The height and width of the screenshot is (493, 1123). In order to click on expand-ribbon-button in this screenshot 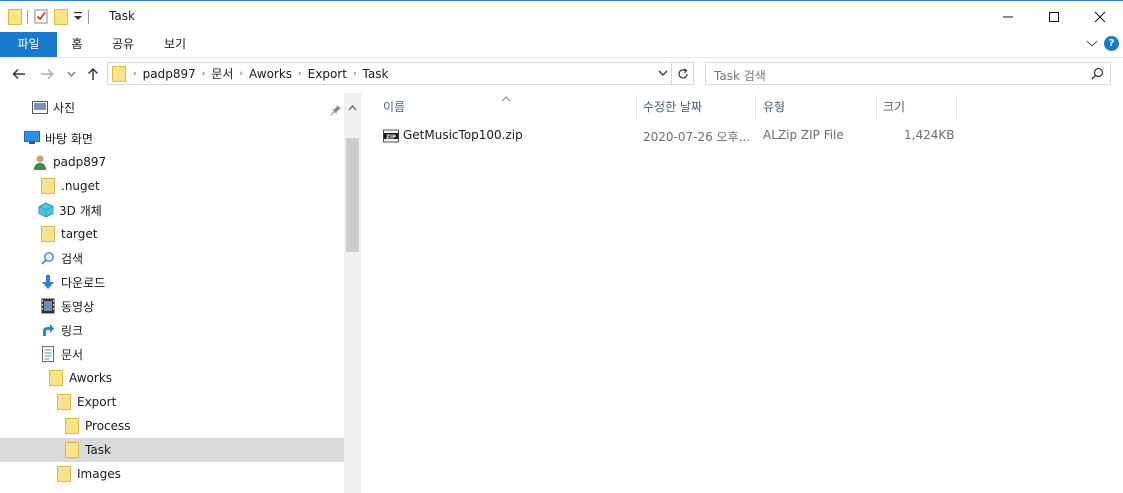, I will do `click(1092, 44)`.